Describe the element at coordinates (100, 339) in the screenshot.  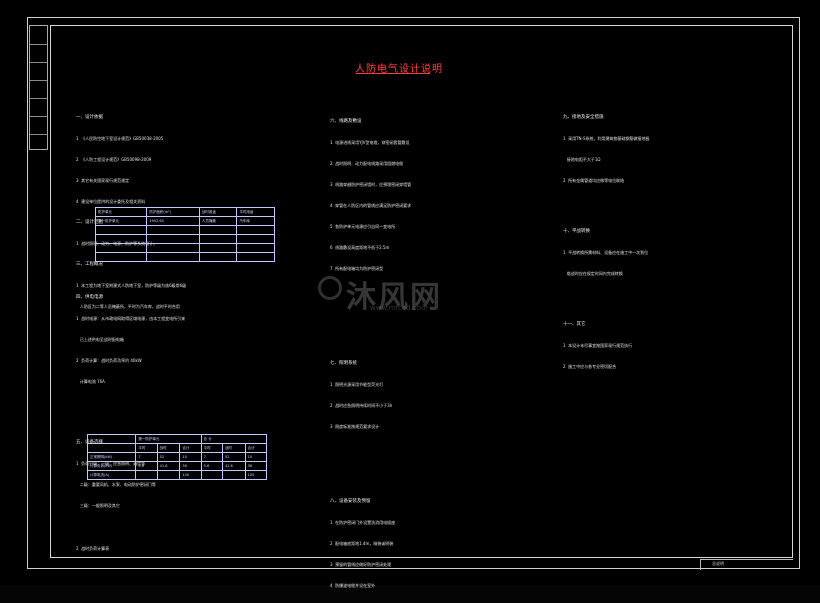
I see `text-line: 已上述供电至战时配电箱` at that location.